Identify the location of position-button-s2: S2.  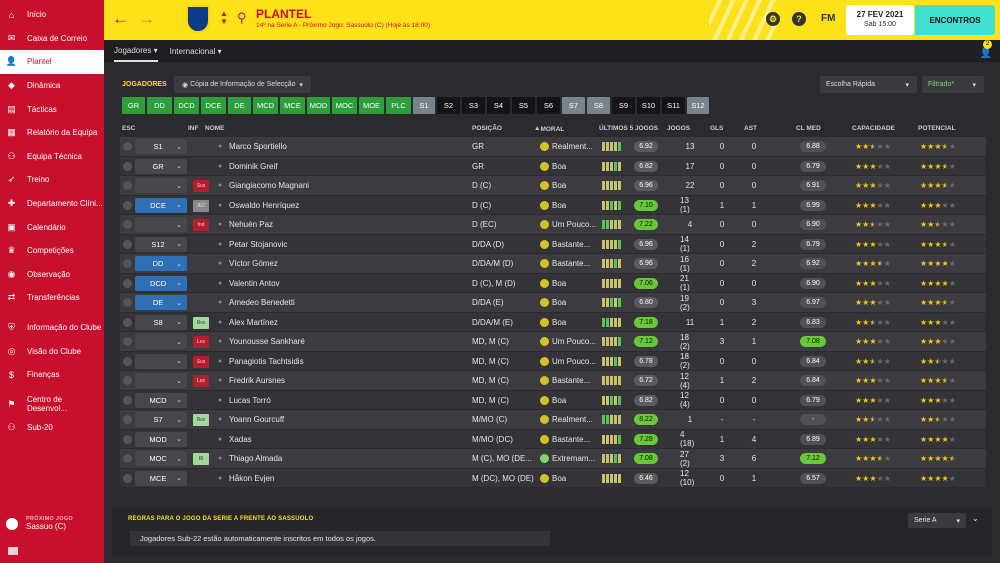
(448, 105).